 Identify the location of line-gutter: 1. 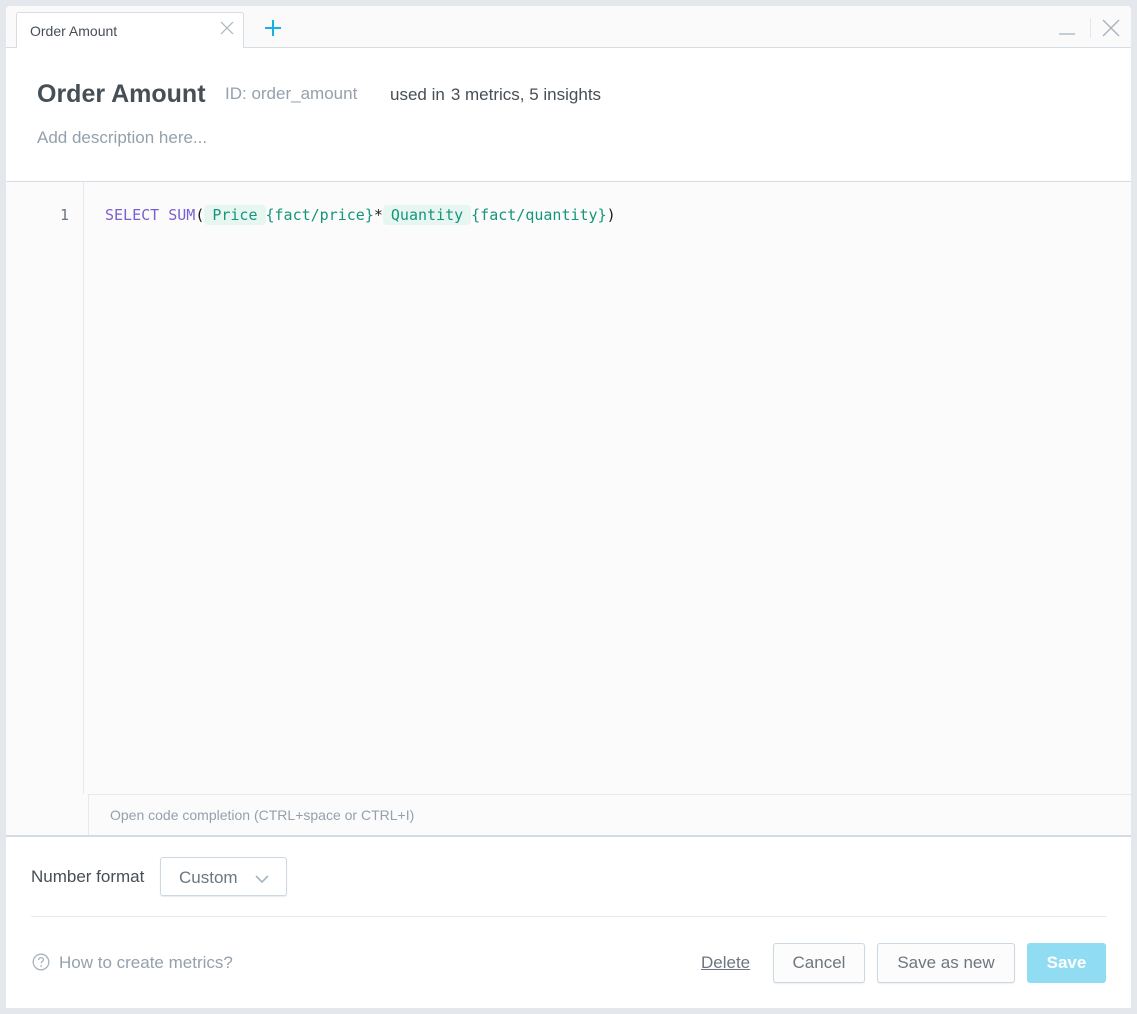
(45, 488).